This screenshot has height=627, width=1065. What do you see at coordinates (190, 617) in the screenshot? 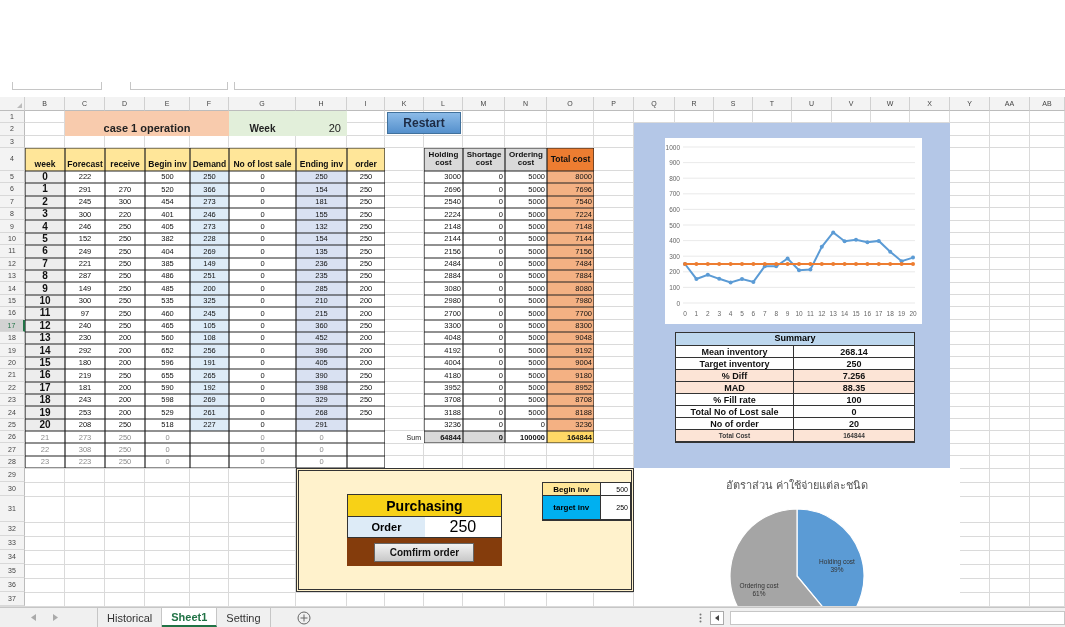
I see `sheet-tab: Sheet1` at bounding box center [190, 617].